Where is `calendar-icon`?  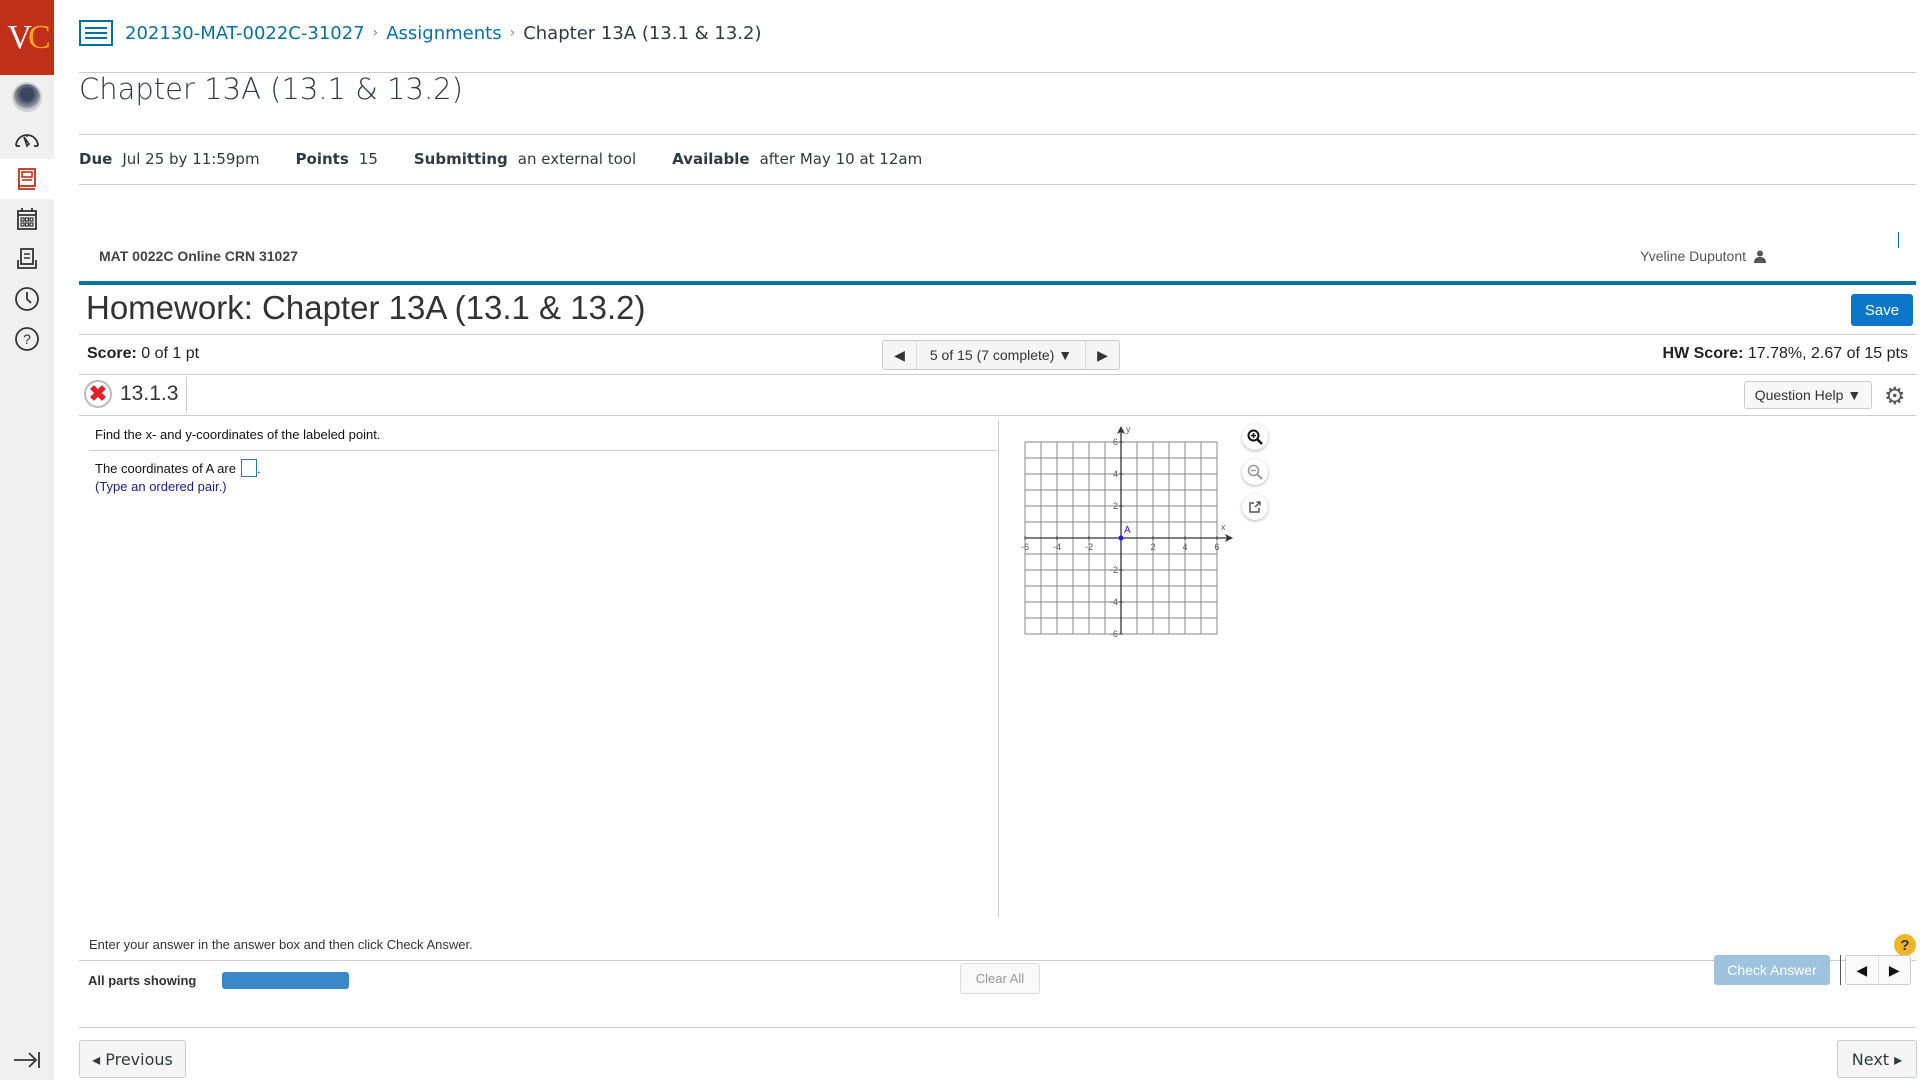 calendar-icon is located at coordinates (27, 219).